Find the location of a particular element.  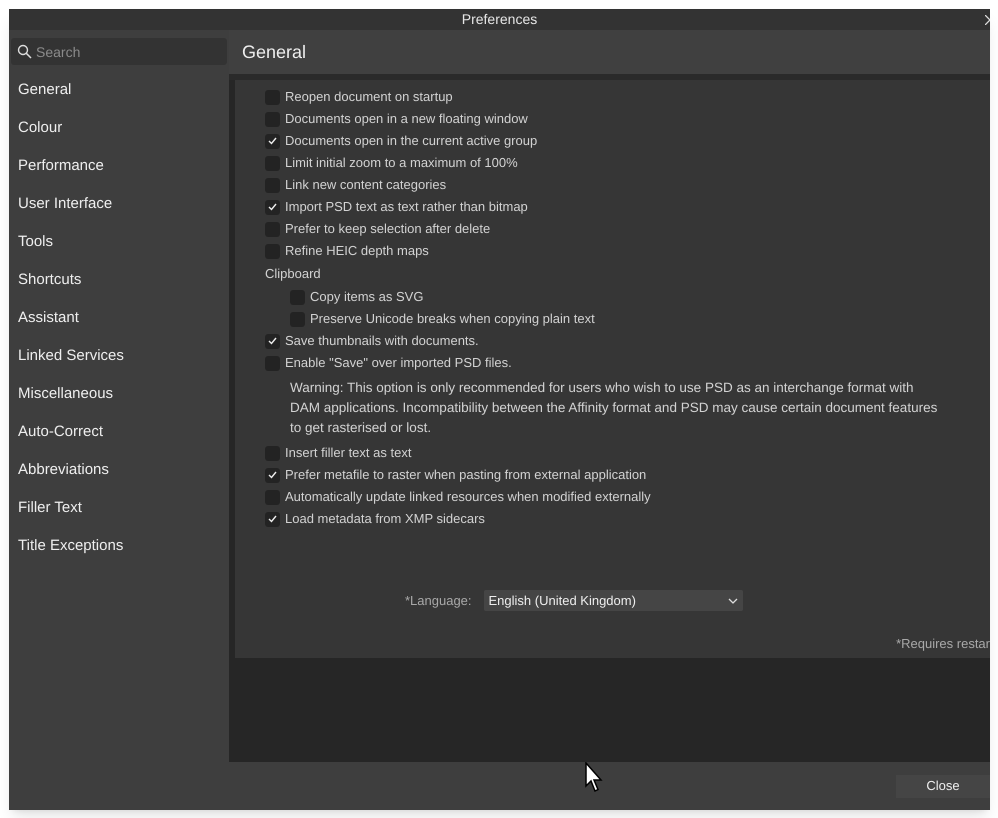

checkbox-label: Load metadata from XMP sidecars is located at coordinates (385, 519).